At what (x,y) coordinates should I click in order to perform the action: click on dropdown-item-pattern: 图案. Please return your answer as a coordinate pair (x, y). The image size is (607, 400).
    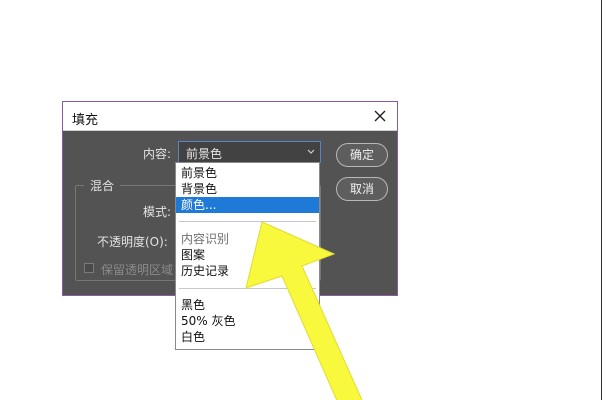
    Looking at the image, I should click on (247, 255).